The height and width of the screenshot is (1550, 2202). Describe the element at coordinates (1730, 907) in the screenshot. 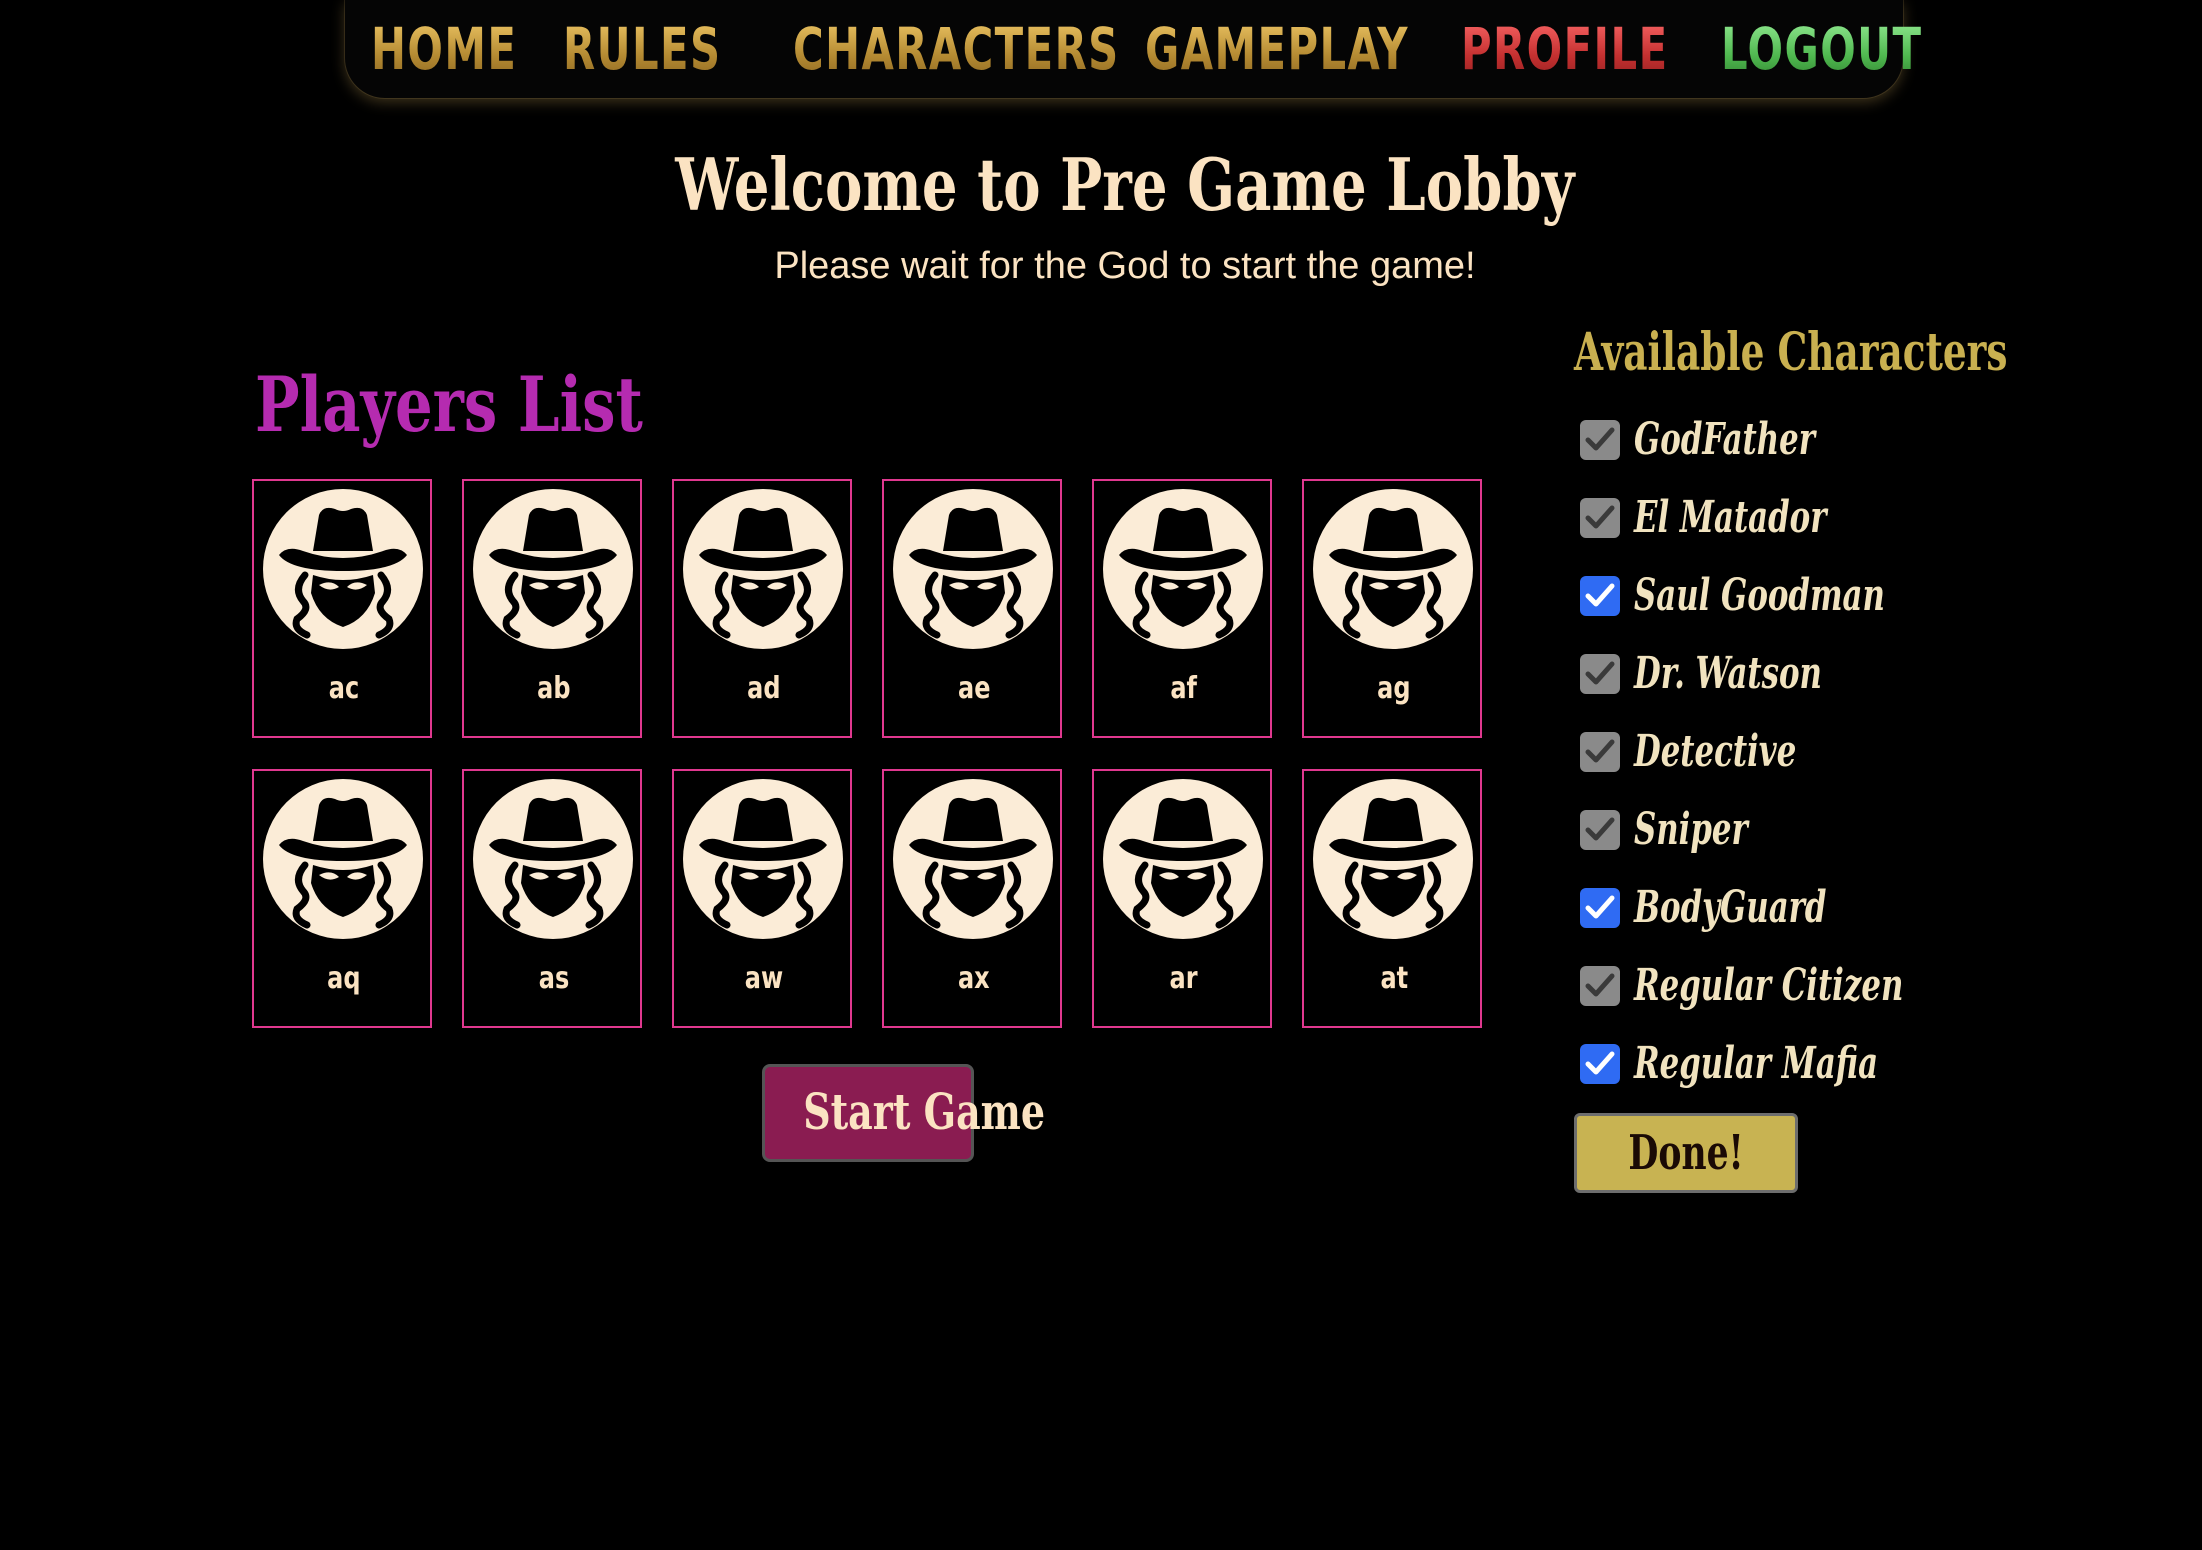

I see `character-label: BodyGuard` at that location.